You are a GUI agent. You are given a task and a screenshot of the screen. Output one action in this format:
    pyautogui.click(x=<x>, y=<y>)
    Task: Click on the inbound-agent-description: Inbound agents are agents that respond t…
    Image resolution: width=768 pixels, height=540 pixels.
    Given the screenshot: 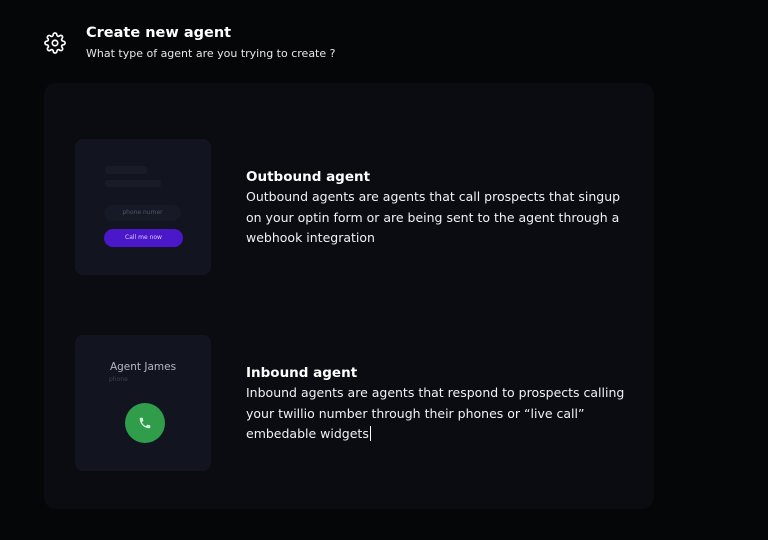 What is the action you would take?
    pyautogui.click(x=435, y=413)
    